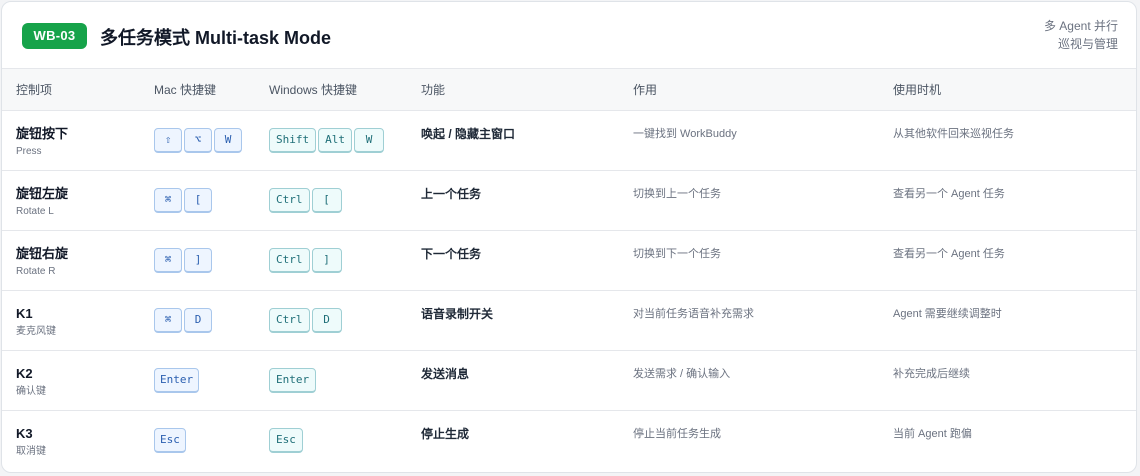 The image size is (1140, 476). Describe the element at coordinates (42, 253) in the screenshot. I see `control-name: 旋钮右旋` at that location.